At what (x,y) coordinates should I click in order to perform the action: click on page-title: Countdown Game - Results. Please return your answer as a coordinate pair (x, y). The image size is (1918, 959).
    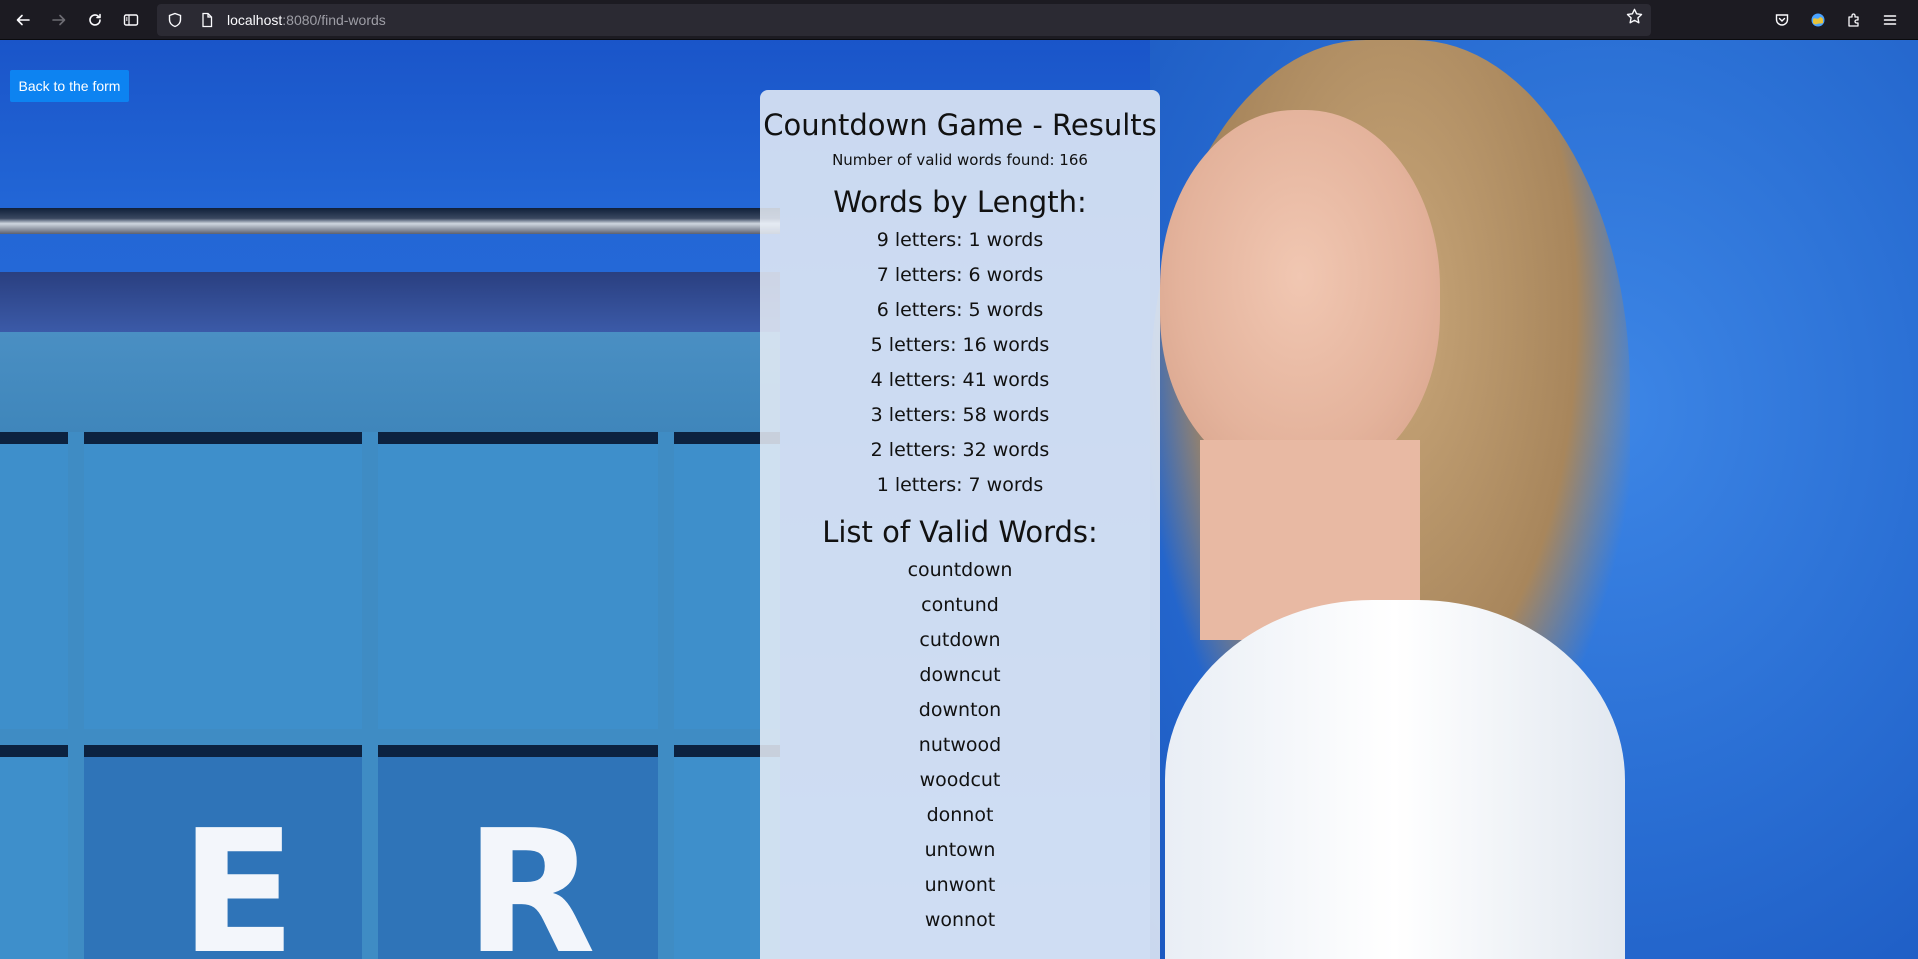
    Looking at the image, I should click on (960, 125).